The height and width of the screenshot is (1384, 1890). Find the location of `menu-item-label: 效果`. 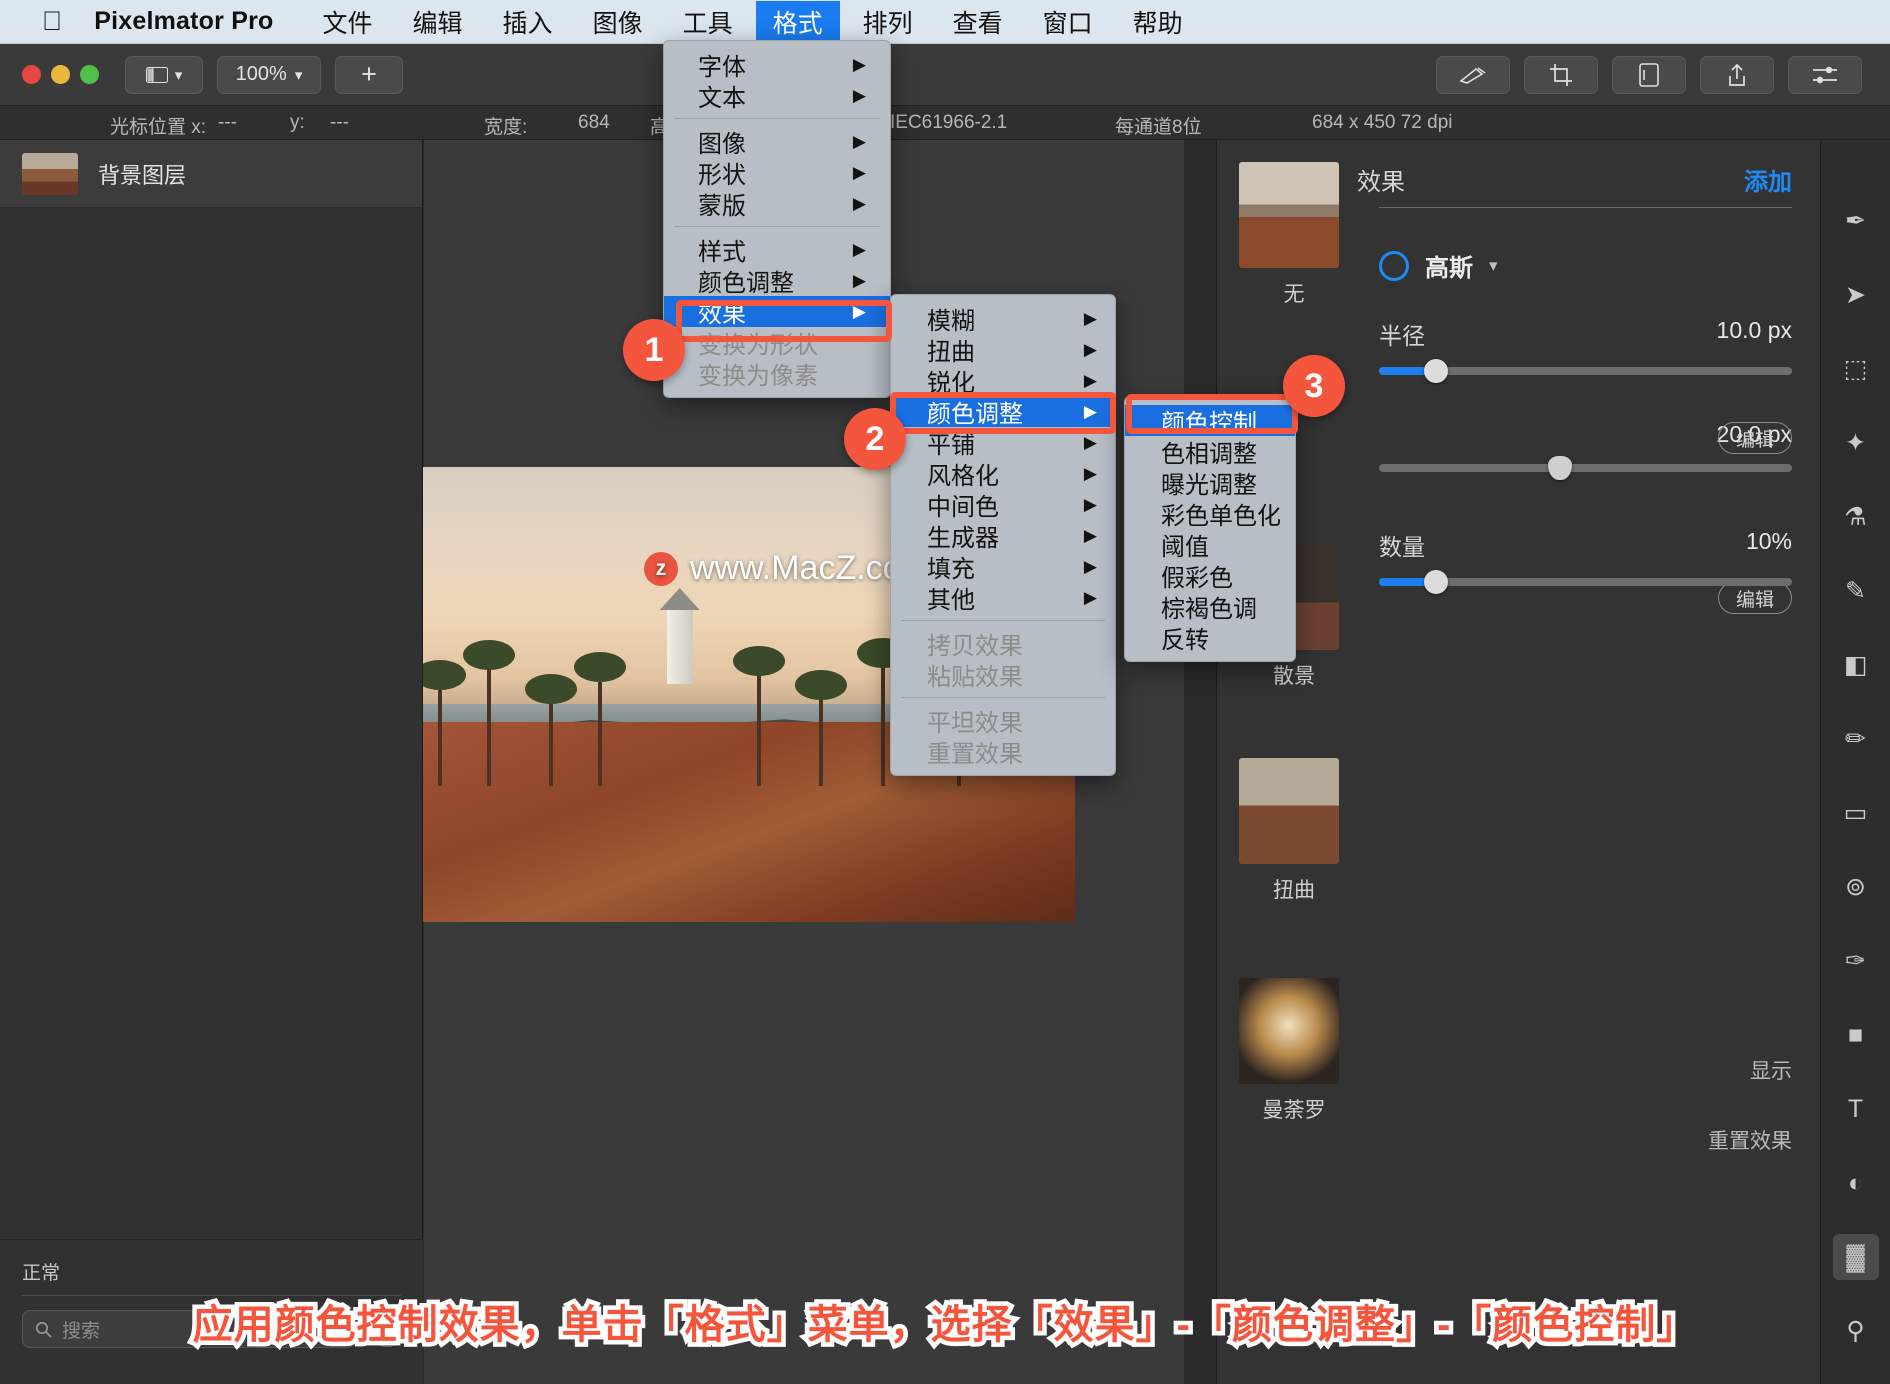

menu-item-label: 效果 is located at coordinates (722, 314).